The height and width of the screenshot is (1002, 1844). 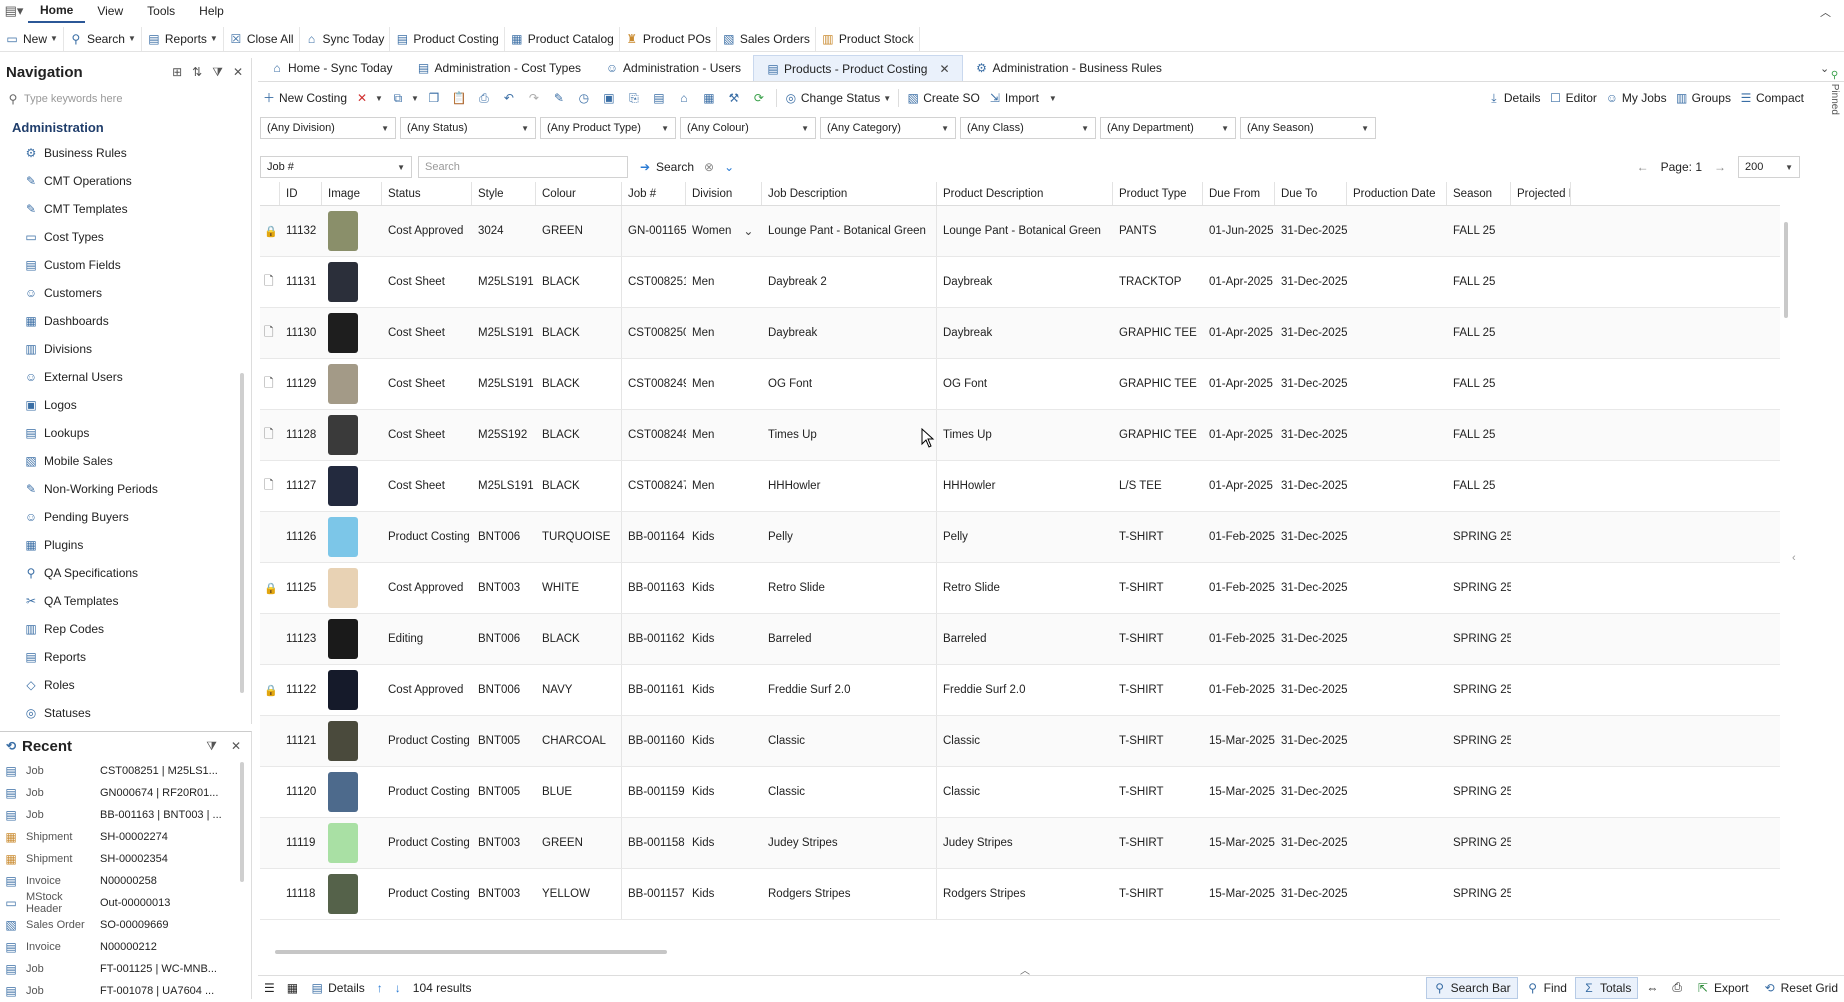 What do you see at coordinates (292, 988) in the screenshot?
I see `card-view-icon: ▦` at bounding box center [292, 988].